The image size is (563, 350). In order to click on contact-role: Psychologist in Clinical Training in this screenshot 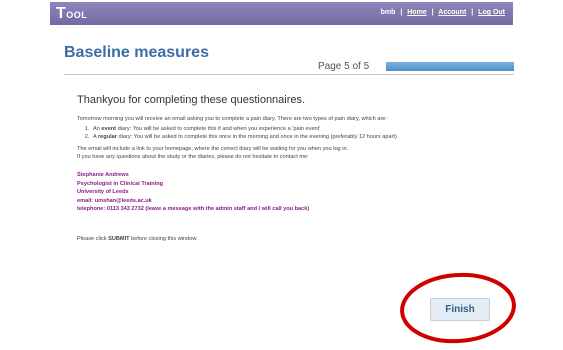, I will do `click(120, 183)`.